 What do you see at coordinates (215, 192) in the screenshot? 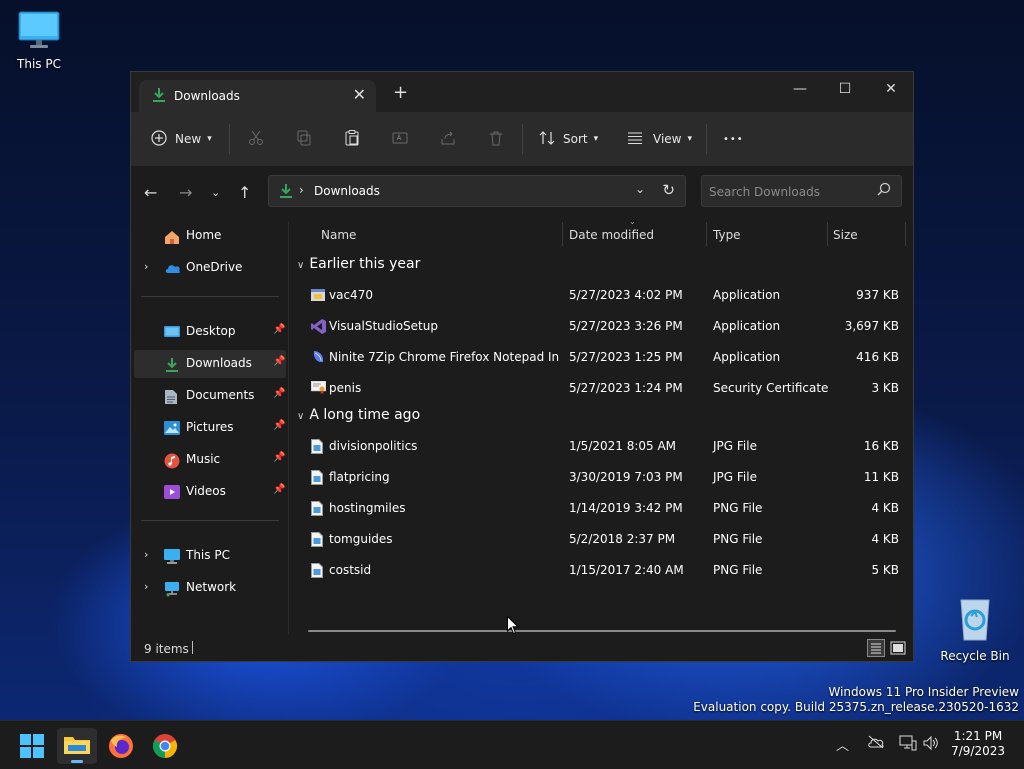
I see `recent-locations-chevron-icon: ⌄` at bounding box center [215, 192].